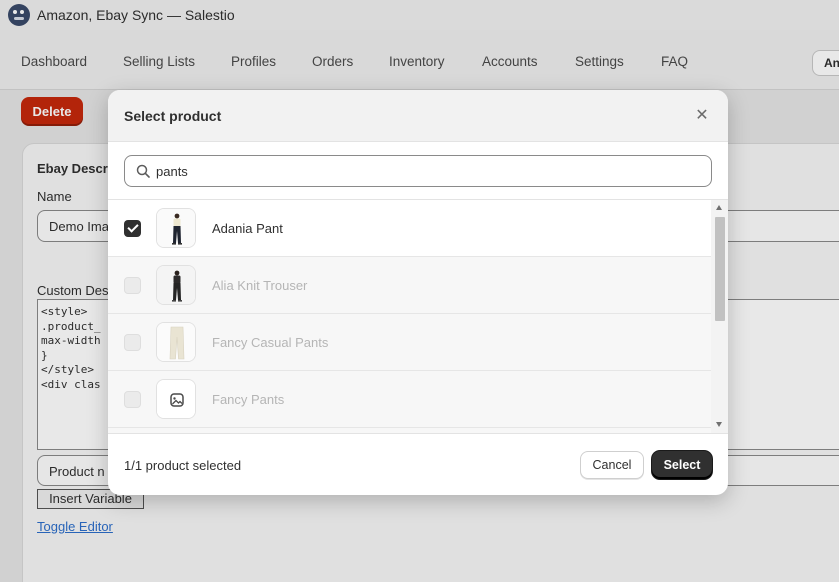  What do you see at coordinates (409, 399) in the screenshot?
I see `product-row: Fancy Pants` at bounding box center [409, 399].